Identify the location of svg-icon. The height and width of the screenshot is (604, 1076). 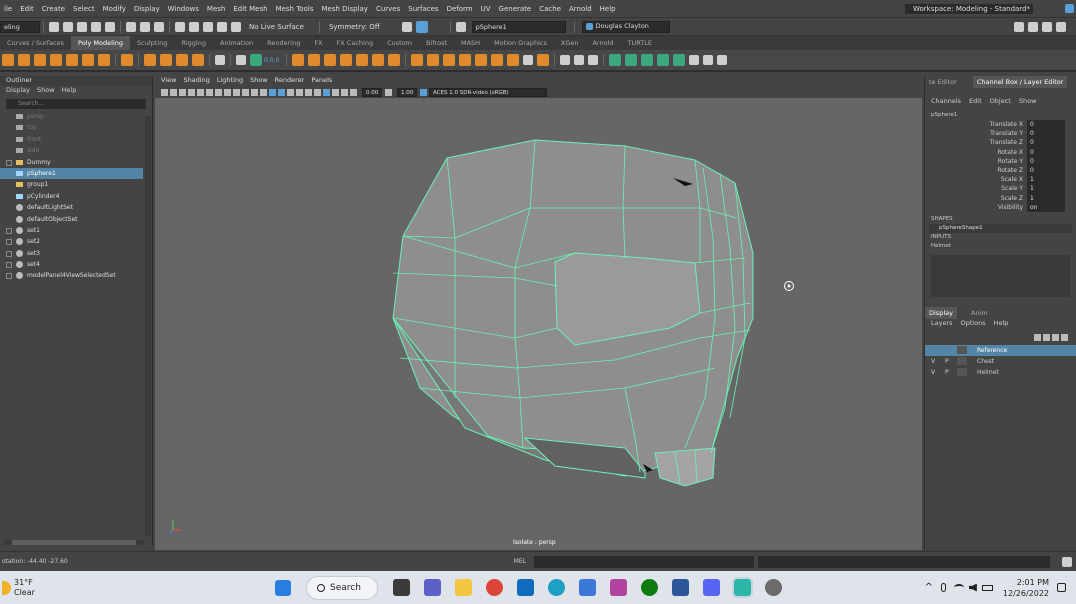
(198, 60).